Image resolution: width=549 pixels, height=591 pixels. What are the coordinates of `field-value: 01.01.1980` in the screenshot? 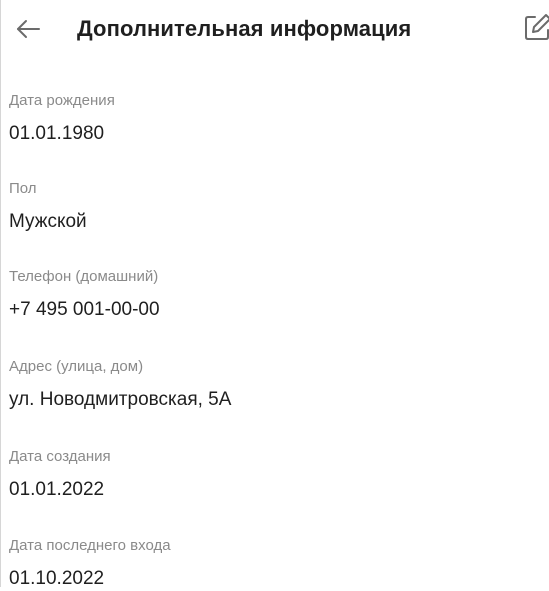 It's located at (57, 133).